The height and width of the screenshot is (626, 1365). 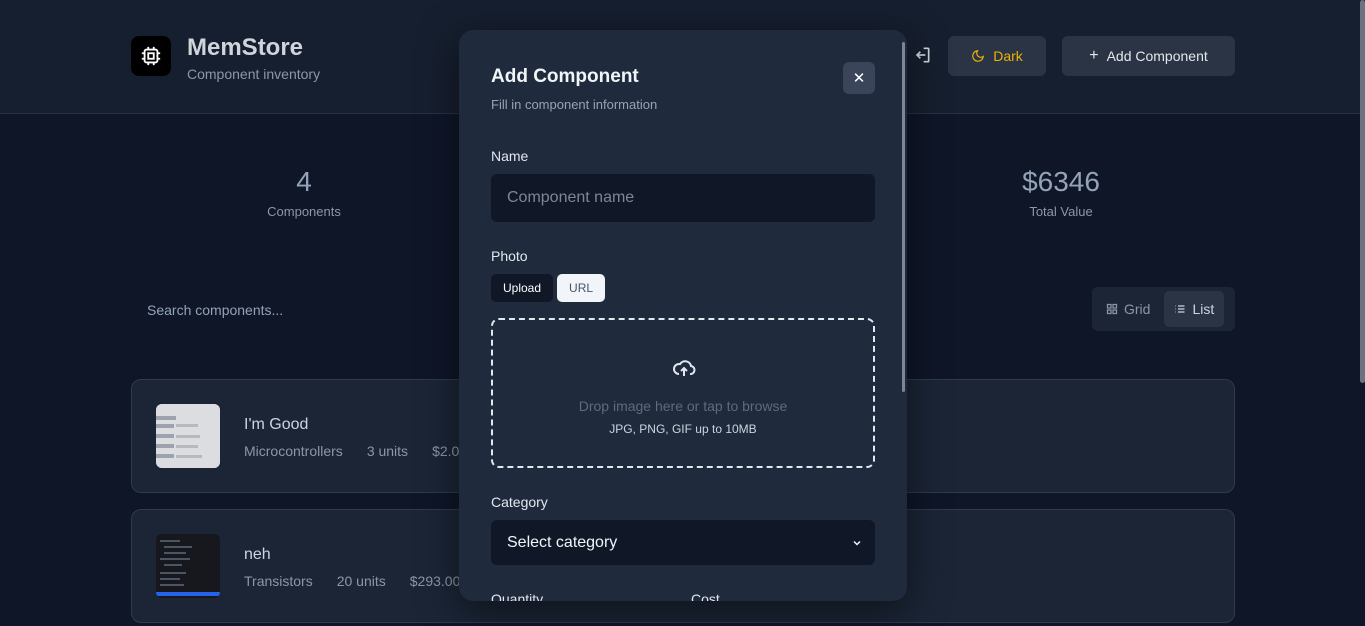 I want to click on cost-label: Cost, so click(x=705, y=596).